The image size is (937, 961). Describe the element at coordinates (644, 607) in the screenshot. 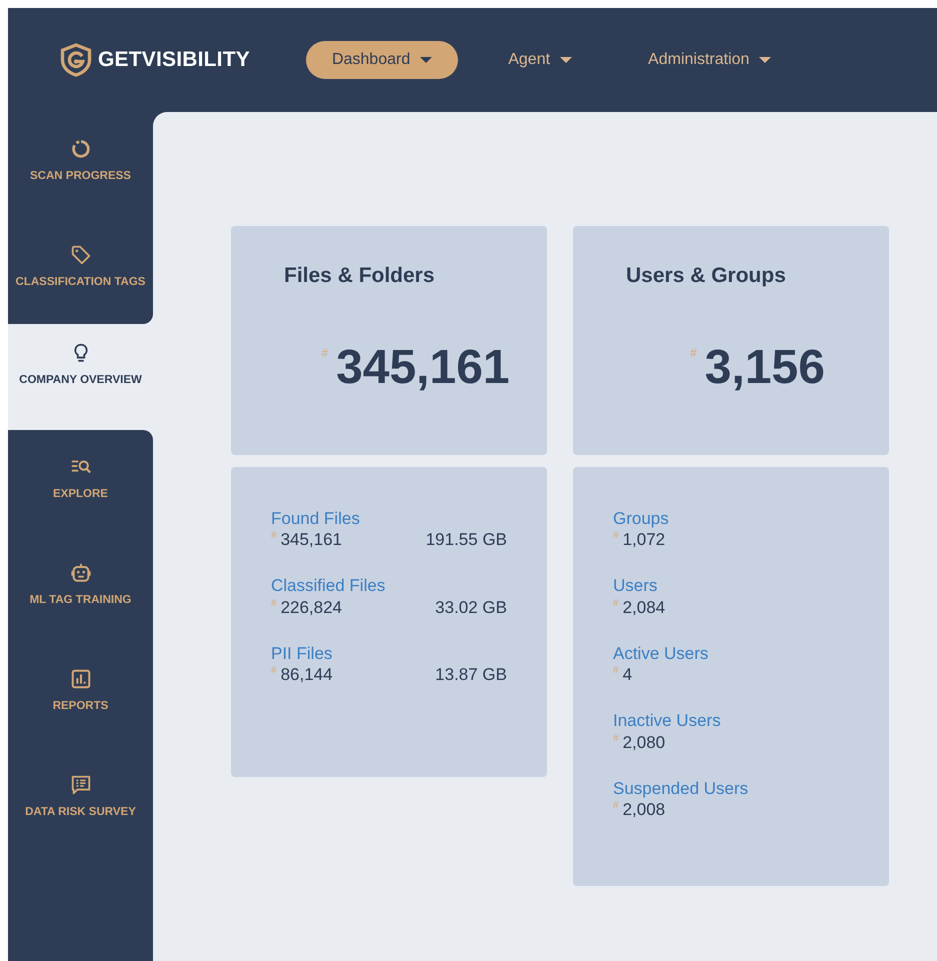

I see `stat-count: 2,084` at that location.